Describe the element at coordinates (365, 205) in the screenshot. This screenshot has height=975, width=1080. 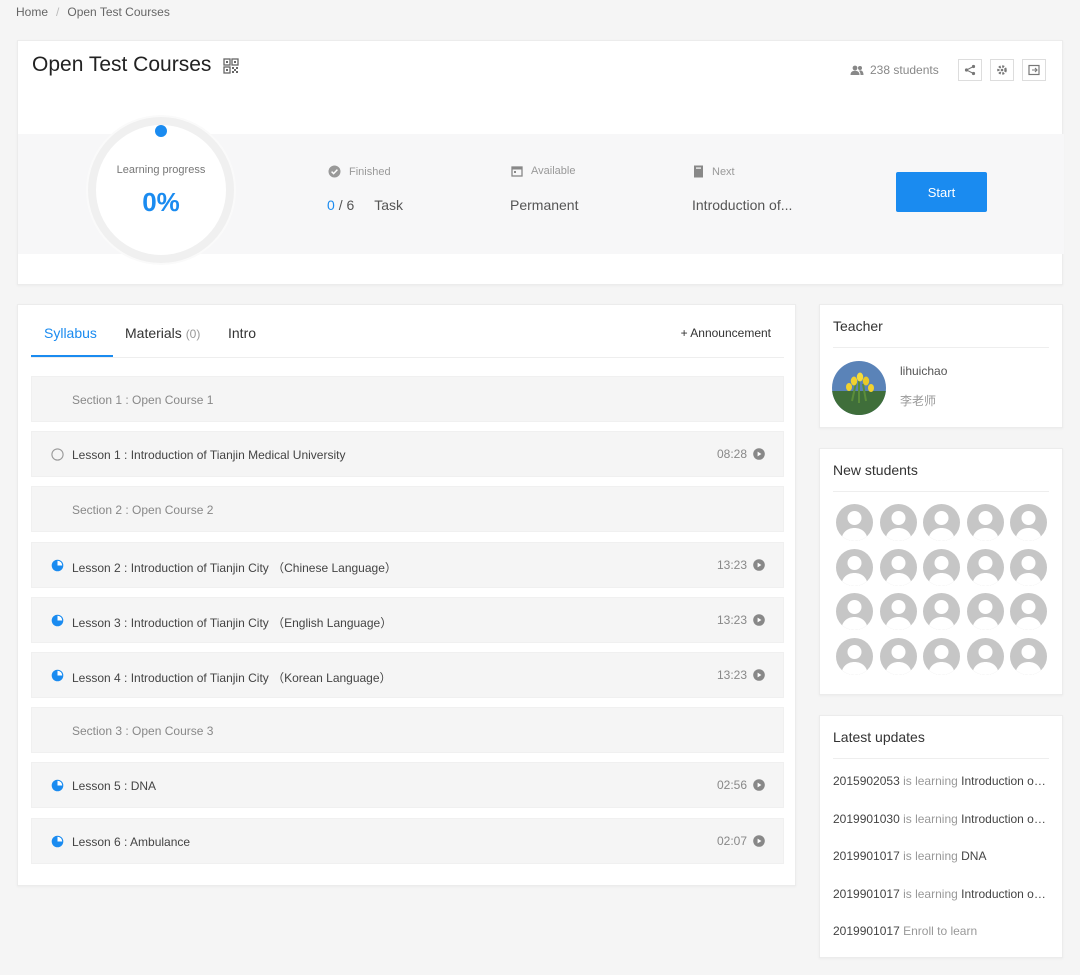
I see `finished-value: 0 / 6 Task` at that location.